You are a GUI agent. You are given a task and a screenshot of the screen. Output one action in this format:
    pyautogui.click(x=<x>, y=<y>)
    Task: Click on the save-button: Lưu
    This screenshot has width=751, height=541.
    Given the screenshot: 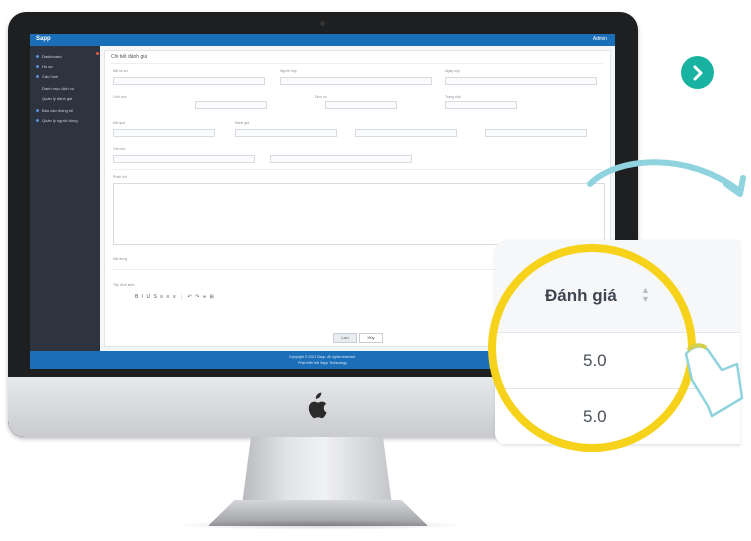 What is the action you would take?
    pyautogui.click(x=345, y=338)
    